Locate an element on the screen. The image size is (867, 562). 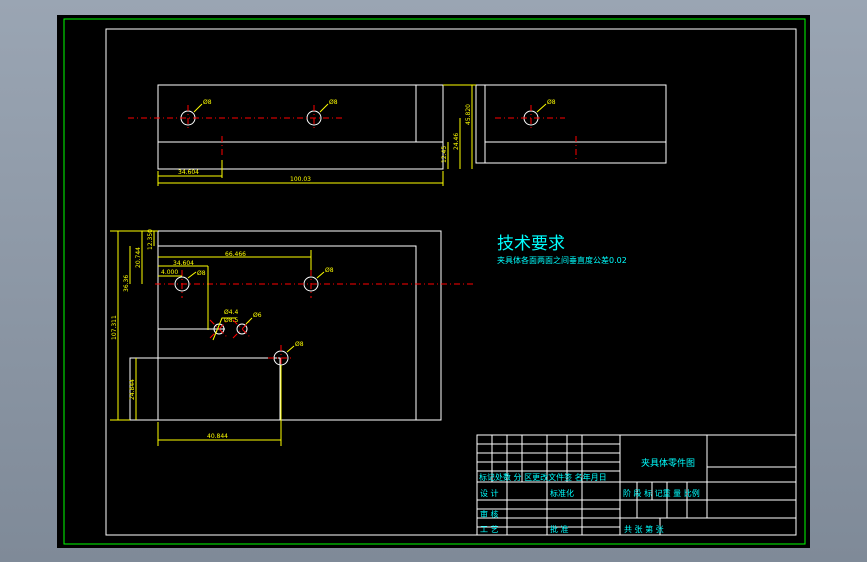
dim-100: 100.03 is located at coordinates (300, 179).